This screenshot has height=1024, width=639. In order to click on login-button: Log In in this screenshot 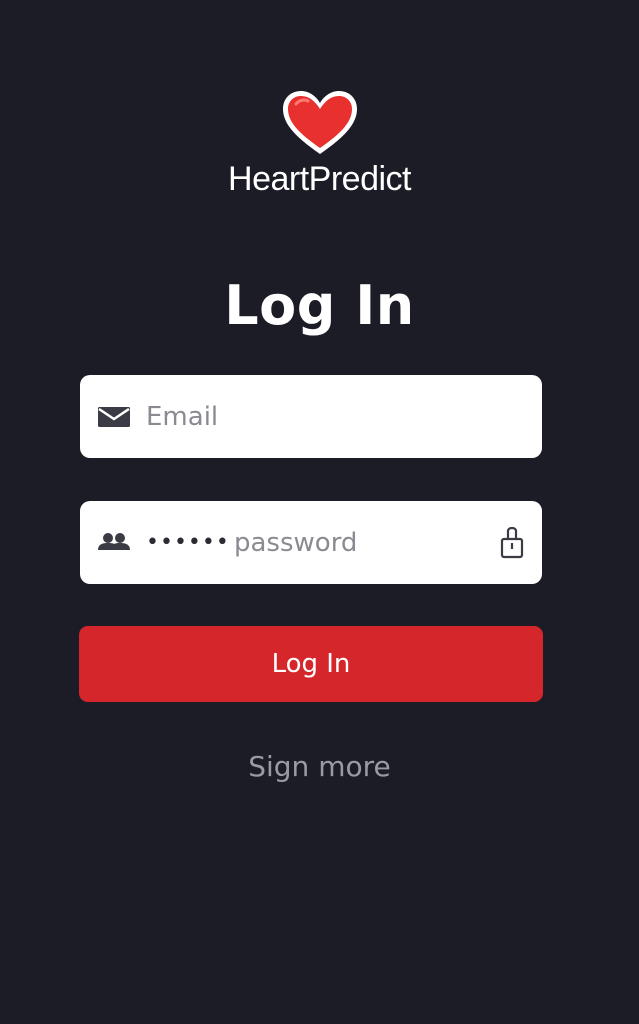, I will do `click(311, 664)`.